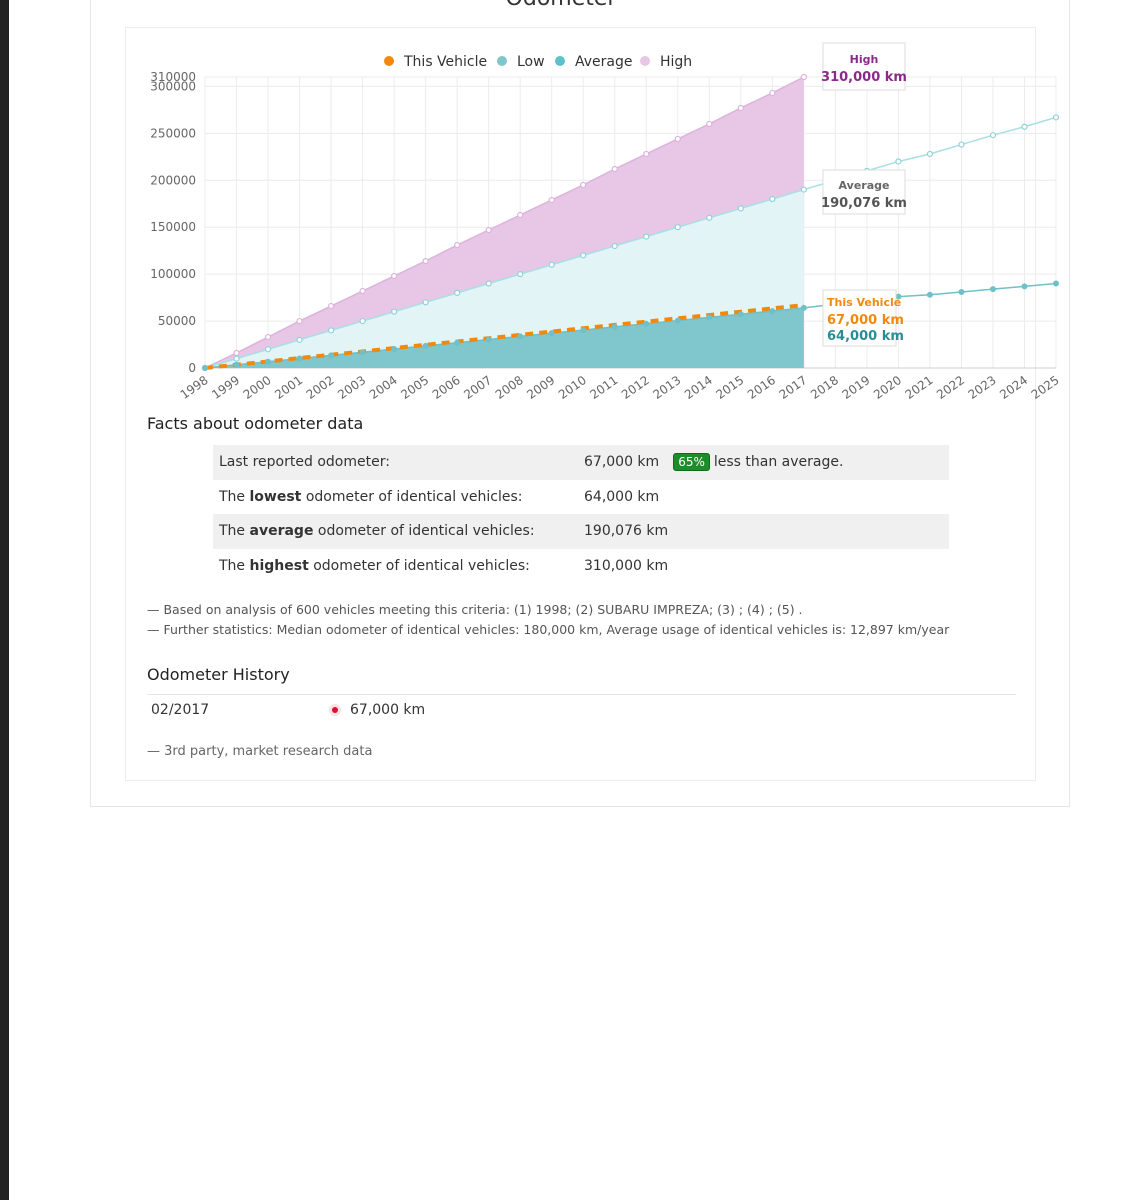  What do you see at coordinates (622, 496) in the screenshot?
I see `fact-value: 64,000 km` at bounding box center [622, 496].